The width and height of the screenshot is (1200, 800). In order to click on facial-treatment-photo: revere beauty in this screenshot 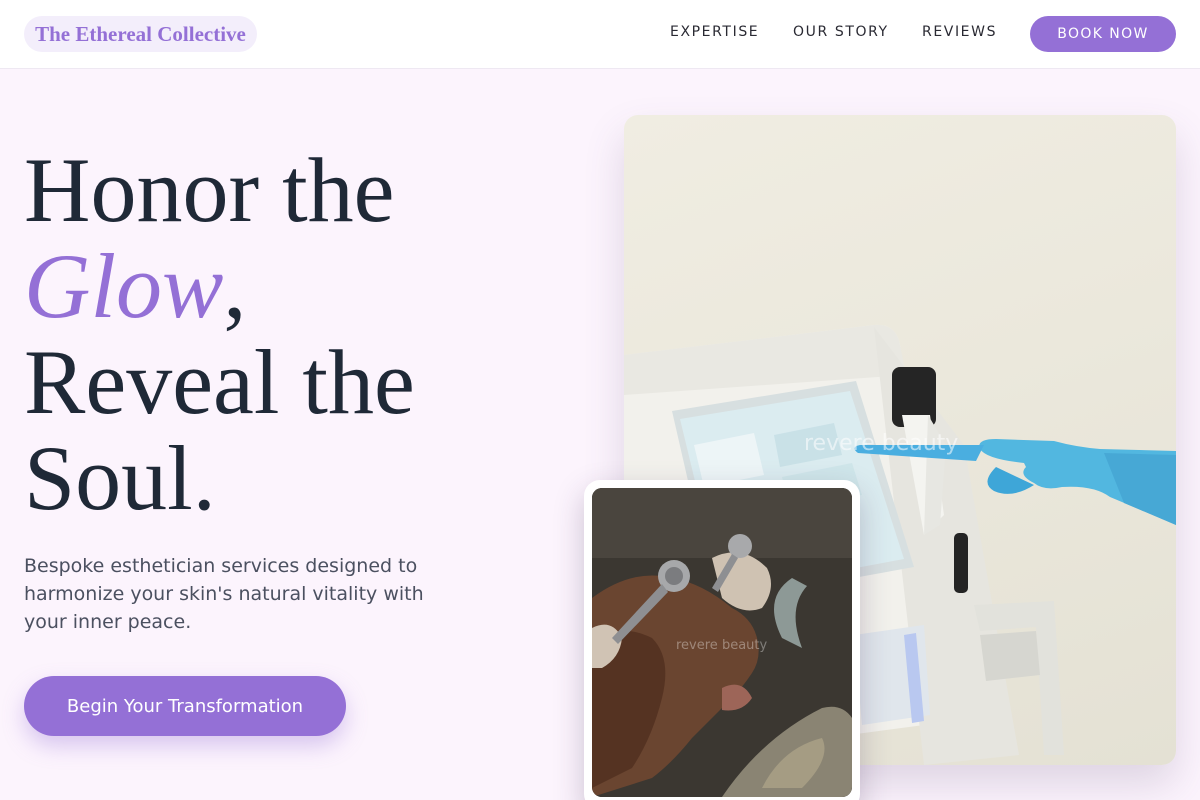, I will do `click(722, 642)`.